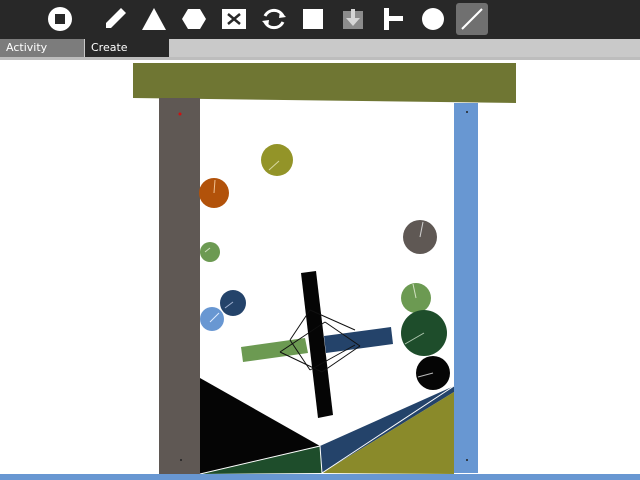 This screenshot has height=480, width=640. I want to click on green-paddle, so click(274, 350).